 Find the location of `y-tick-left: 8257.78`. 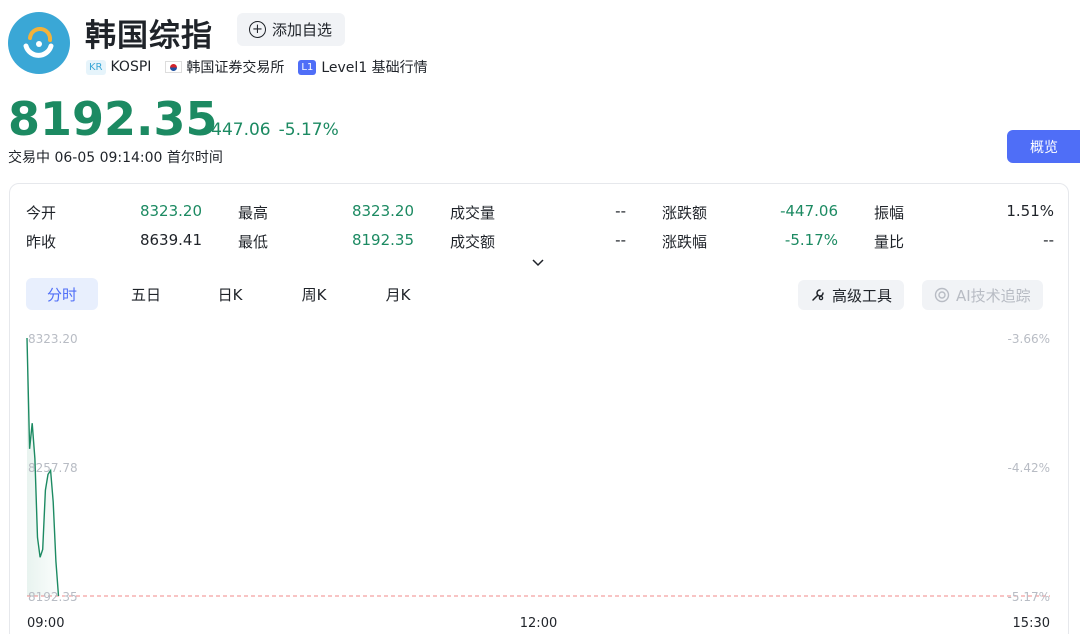

y-tick-left: 8257.78 is located at coordinates (53, 468).